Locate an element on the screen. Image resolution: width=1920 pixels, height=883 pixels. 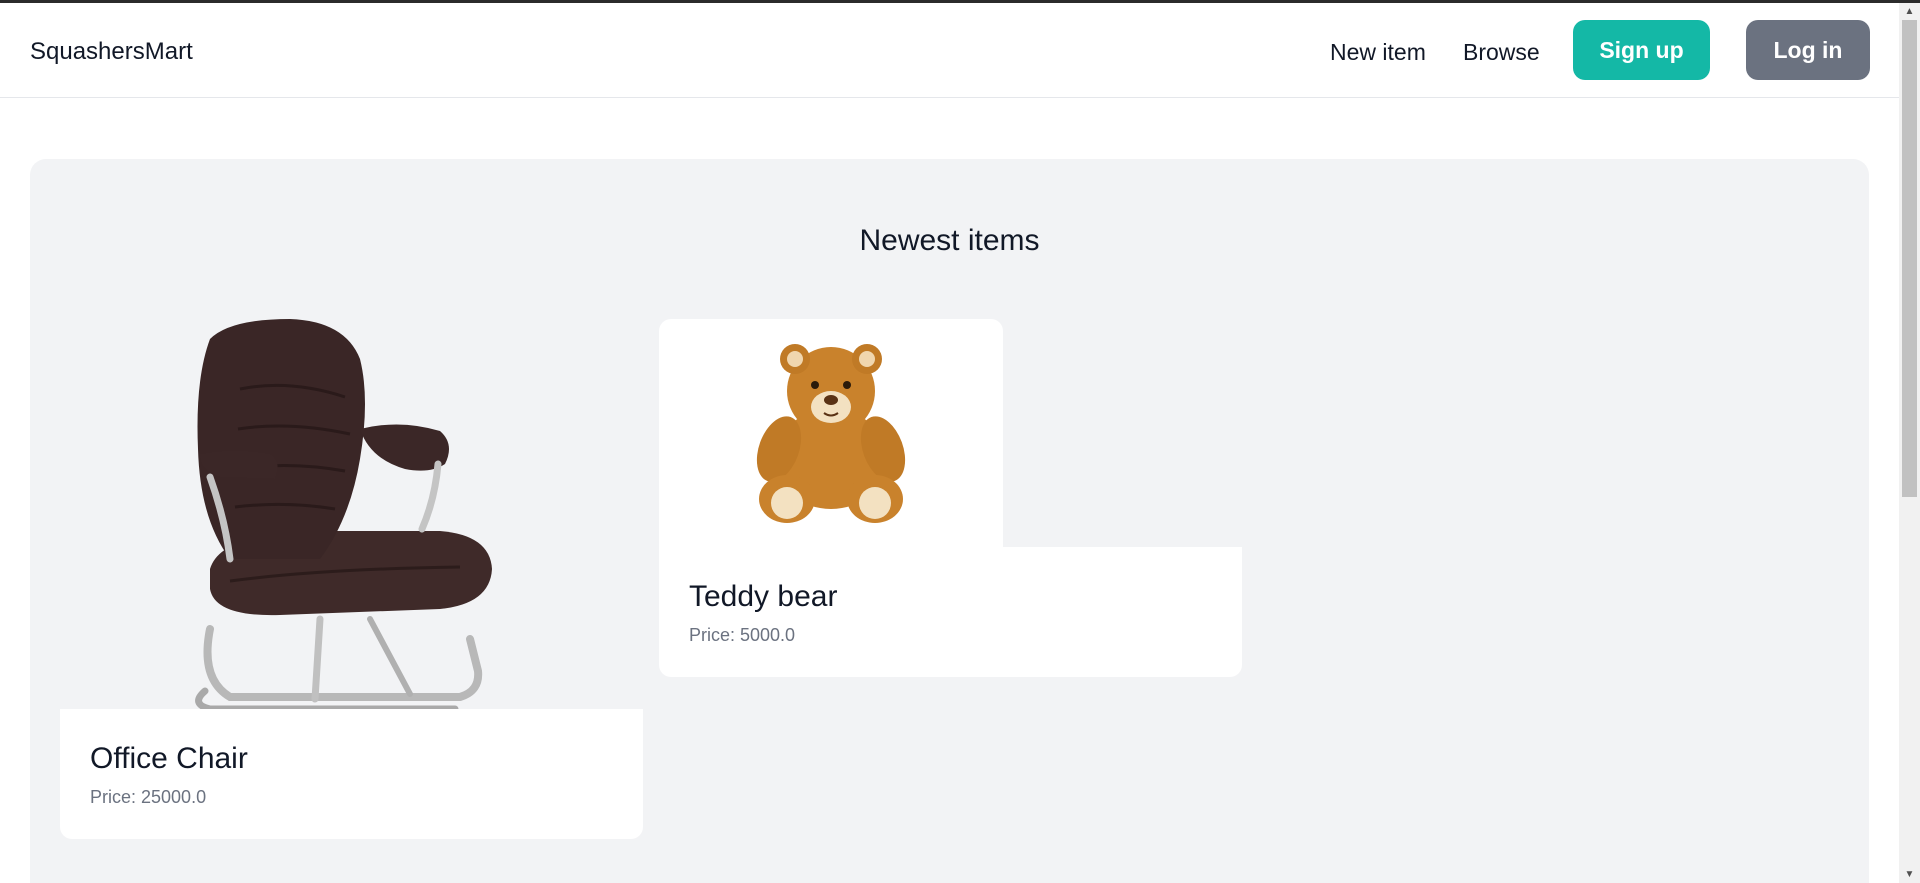
nav-new-item-link: New item is located at coordinates (1378, 52).